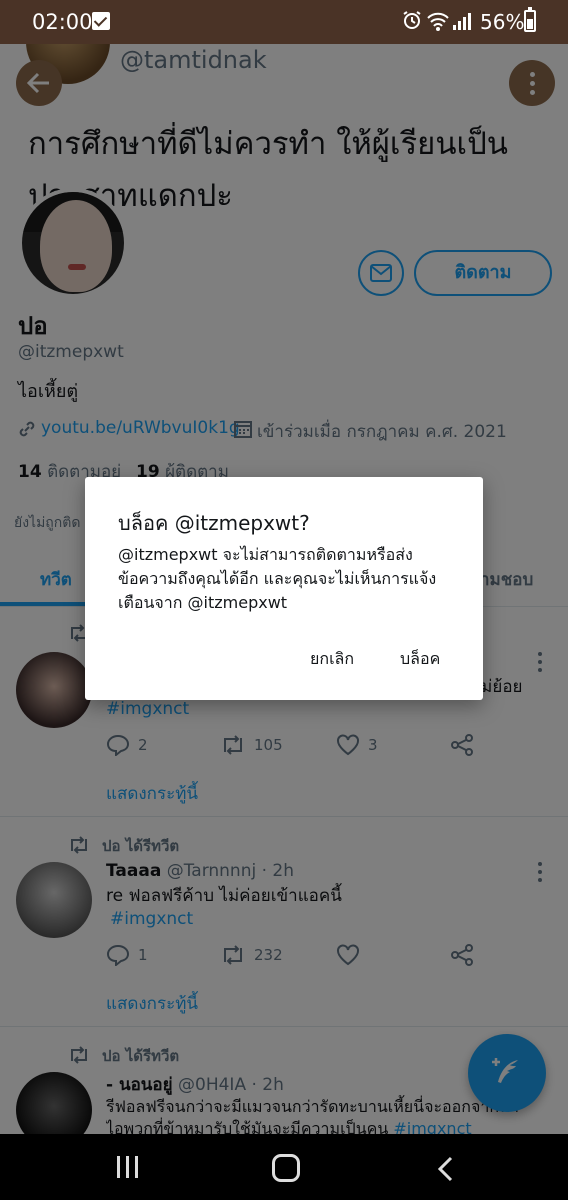  Describe the element at coordinates (502, 22) in the screenshot. I see `battery-percent: 56%` at that location.